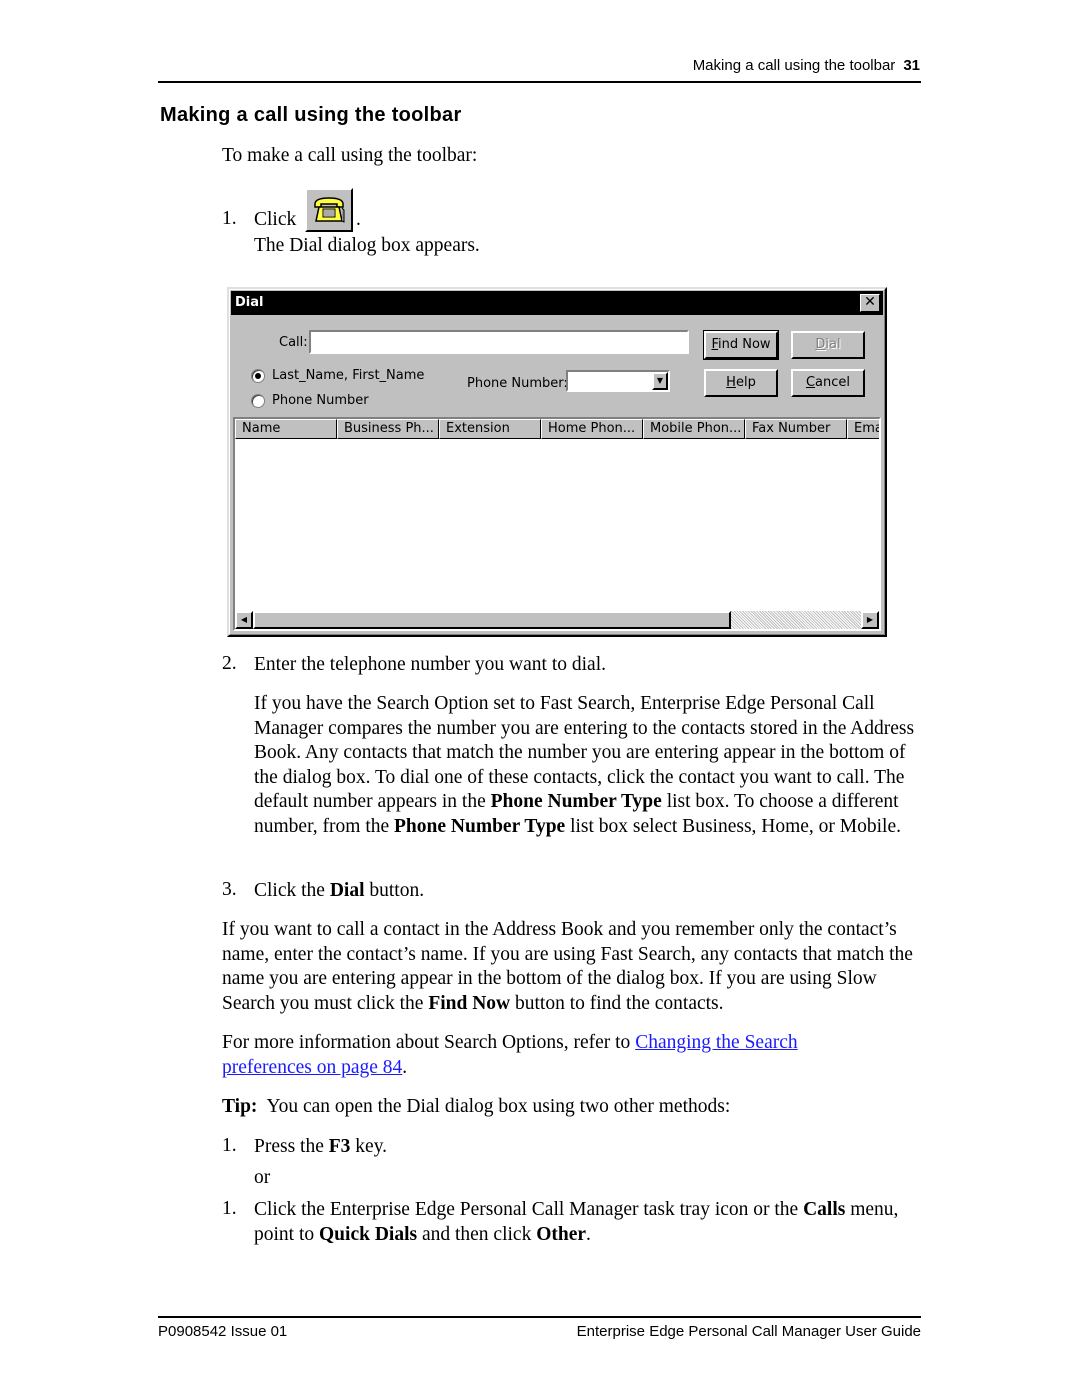 The image size is (1080, 1397). Describe the element at coordinates (539, 1317) in the screenshot. I see `footer-rule` at that location.